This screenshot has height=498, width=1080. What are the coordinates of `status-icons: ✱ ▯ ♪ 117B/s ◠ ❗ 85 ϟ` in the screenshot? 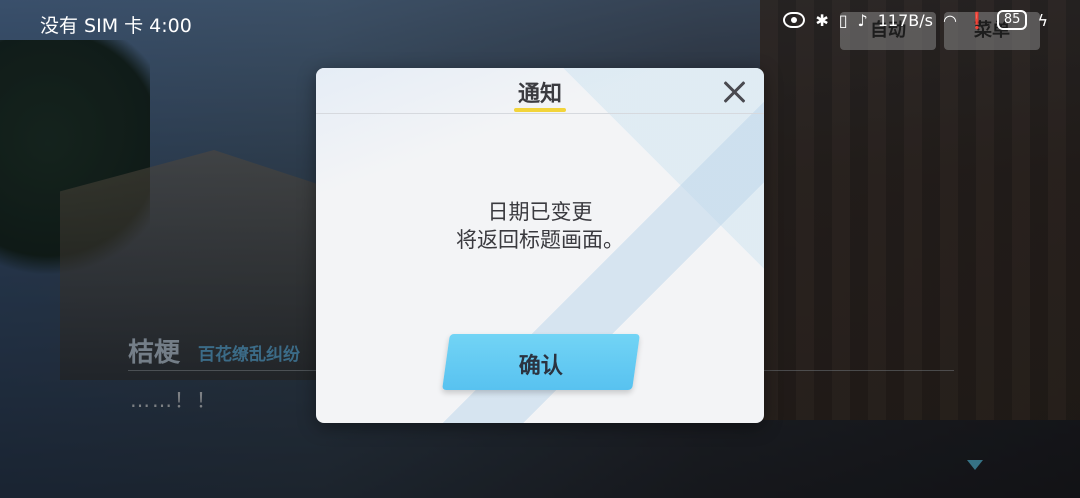 It's located at (915, 20).